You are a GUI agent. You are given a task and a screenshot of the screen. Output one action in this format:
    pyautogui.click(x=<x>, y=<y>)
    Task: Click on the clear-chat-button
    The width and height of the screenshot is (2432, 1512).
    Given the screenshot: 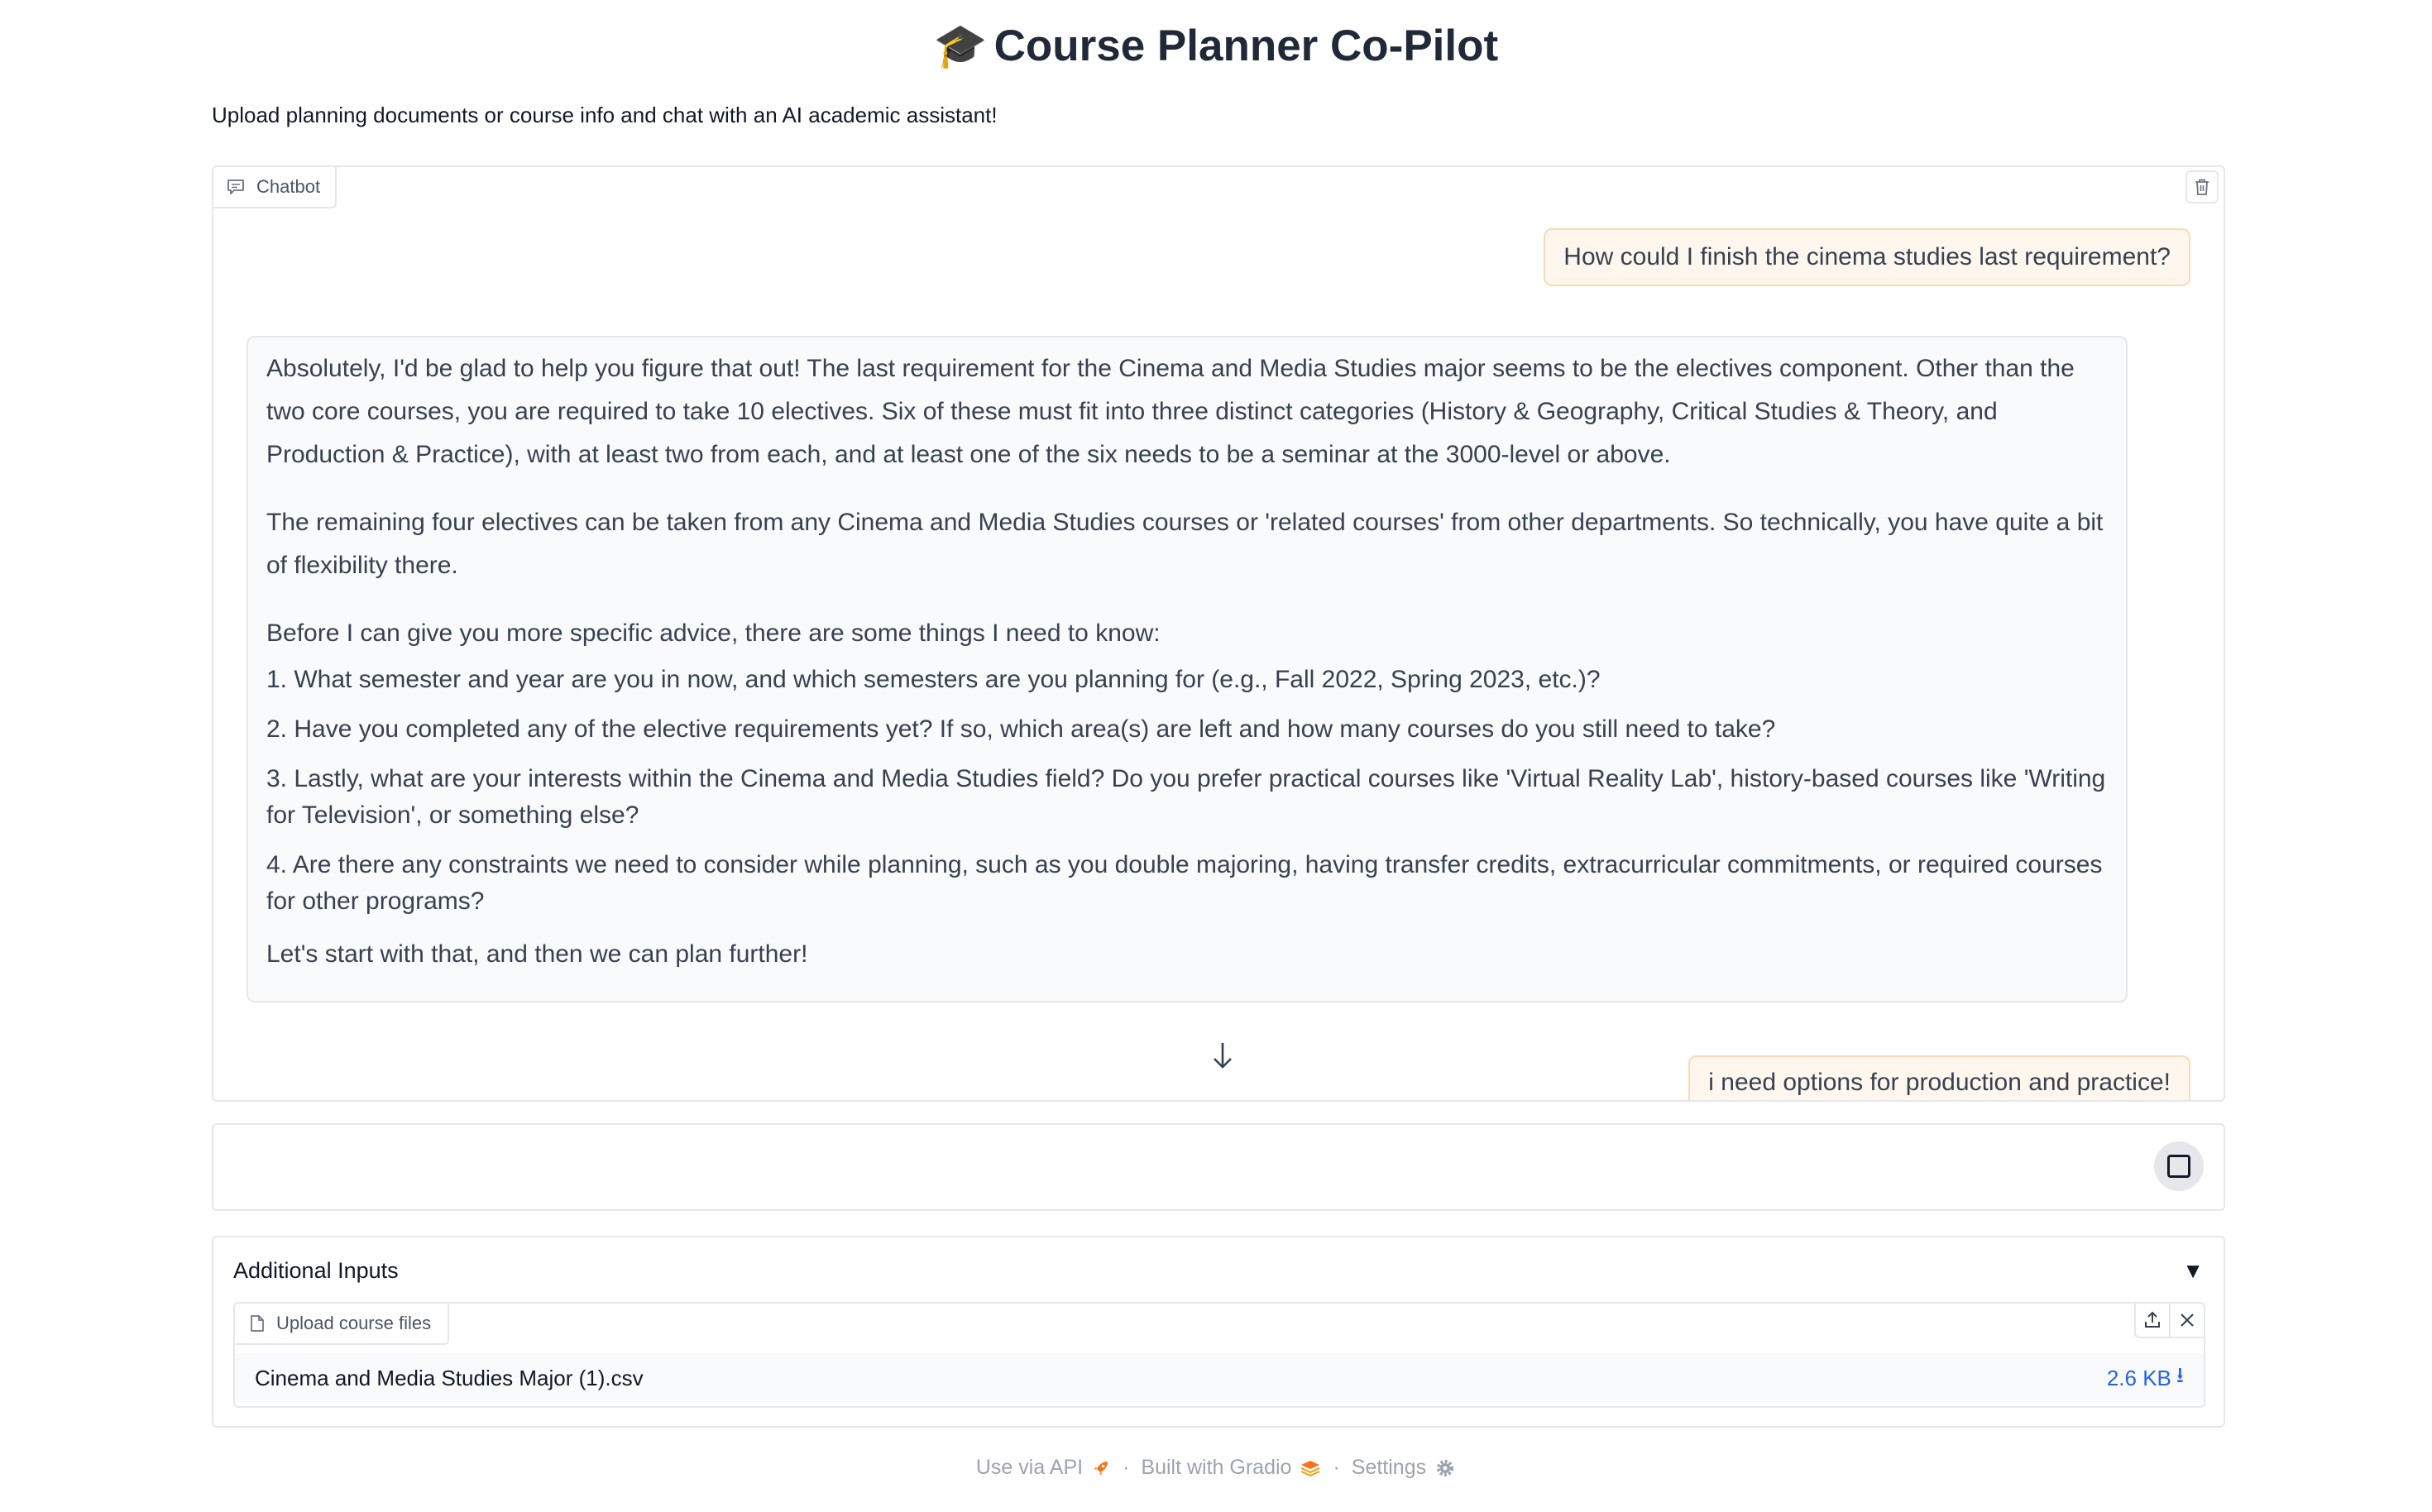 What is the action you would take?
    pyautogui.click(x=2202, y=186)
    